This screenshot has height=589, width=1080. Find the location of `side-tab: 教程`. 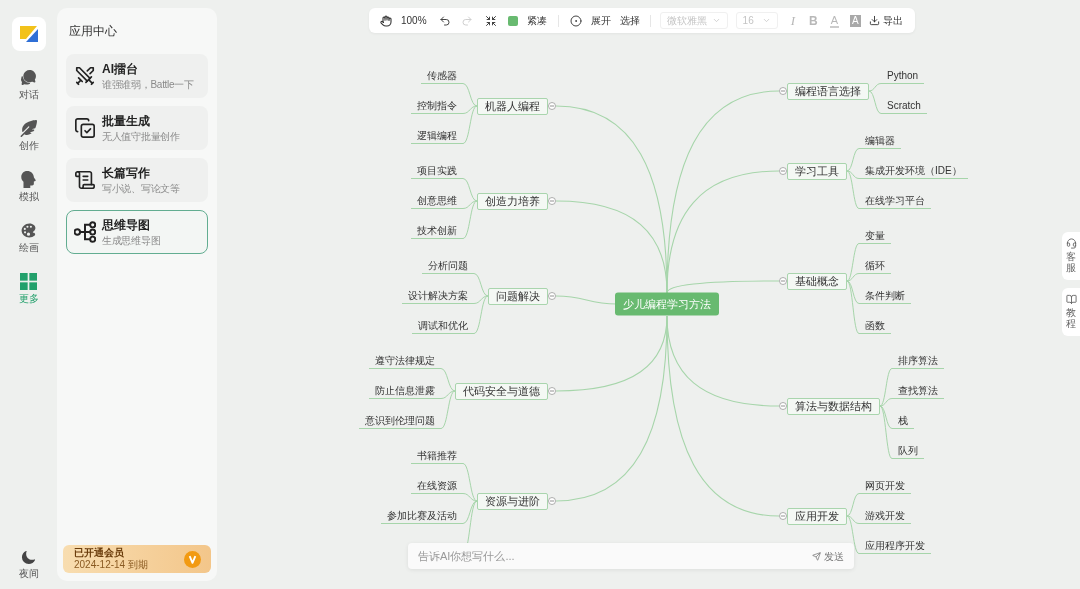

side-tab: 教程 is located at coordinates (1071, 312).